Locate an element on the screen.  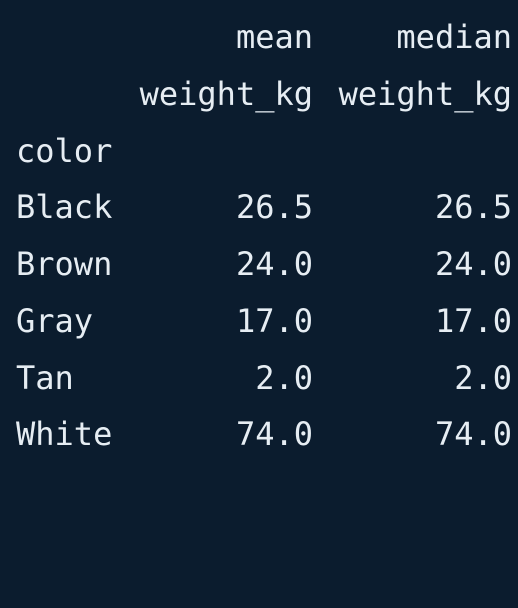
median-value: 2.0 is located at coordinates (483, 378).